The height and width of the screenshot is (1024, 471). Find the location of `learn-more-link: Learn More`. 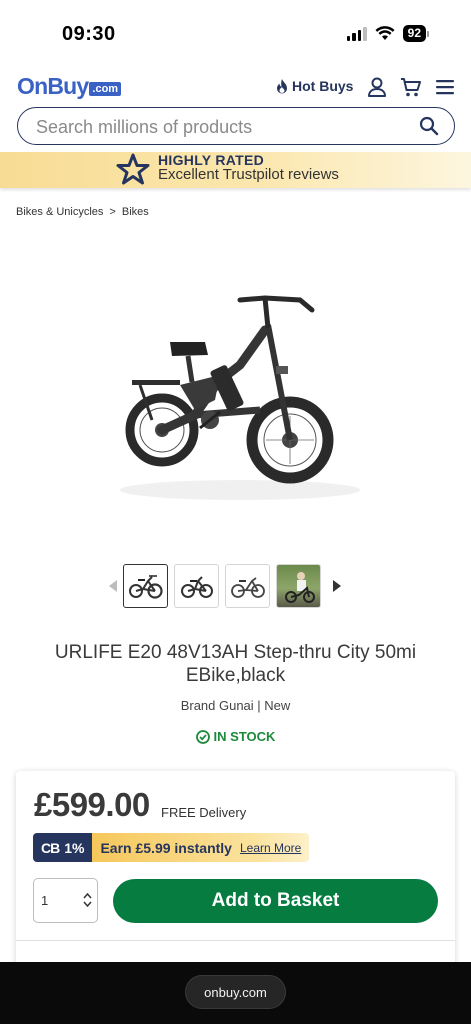

learn-more-link: Learn More is located at coordinates (270, 848).